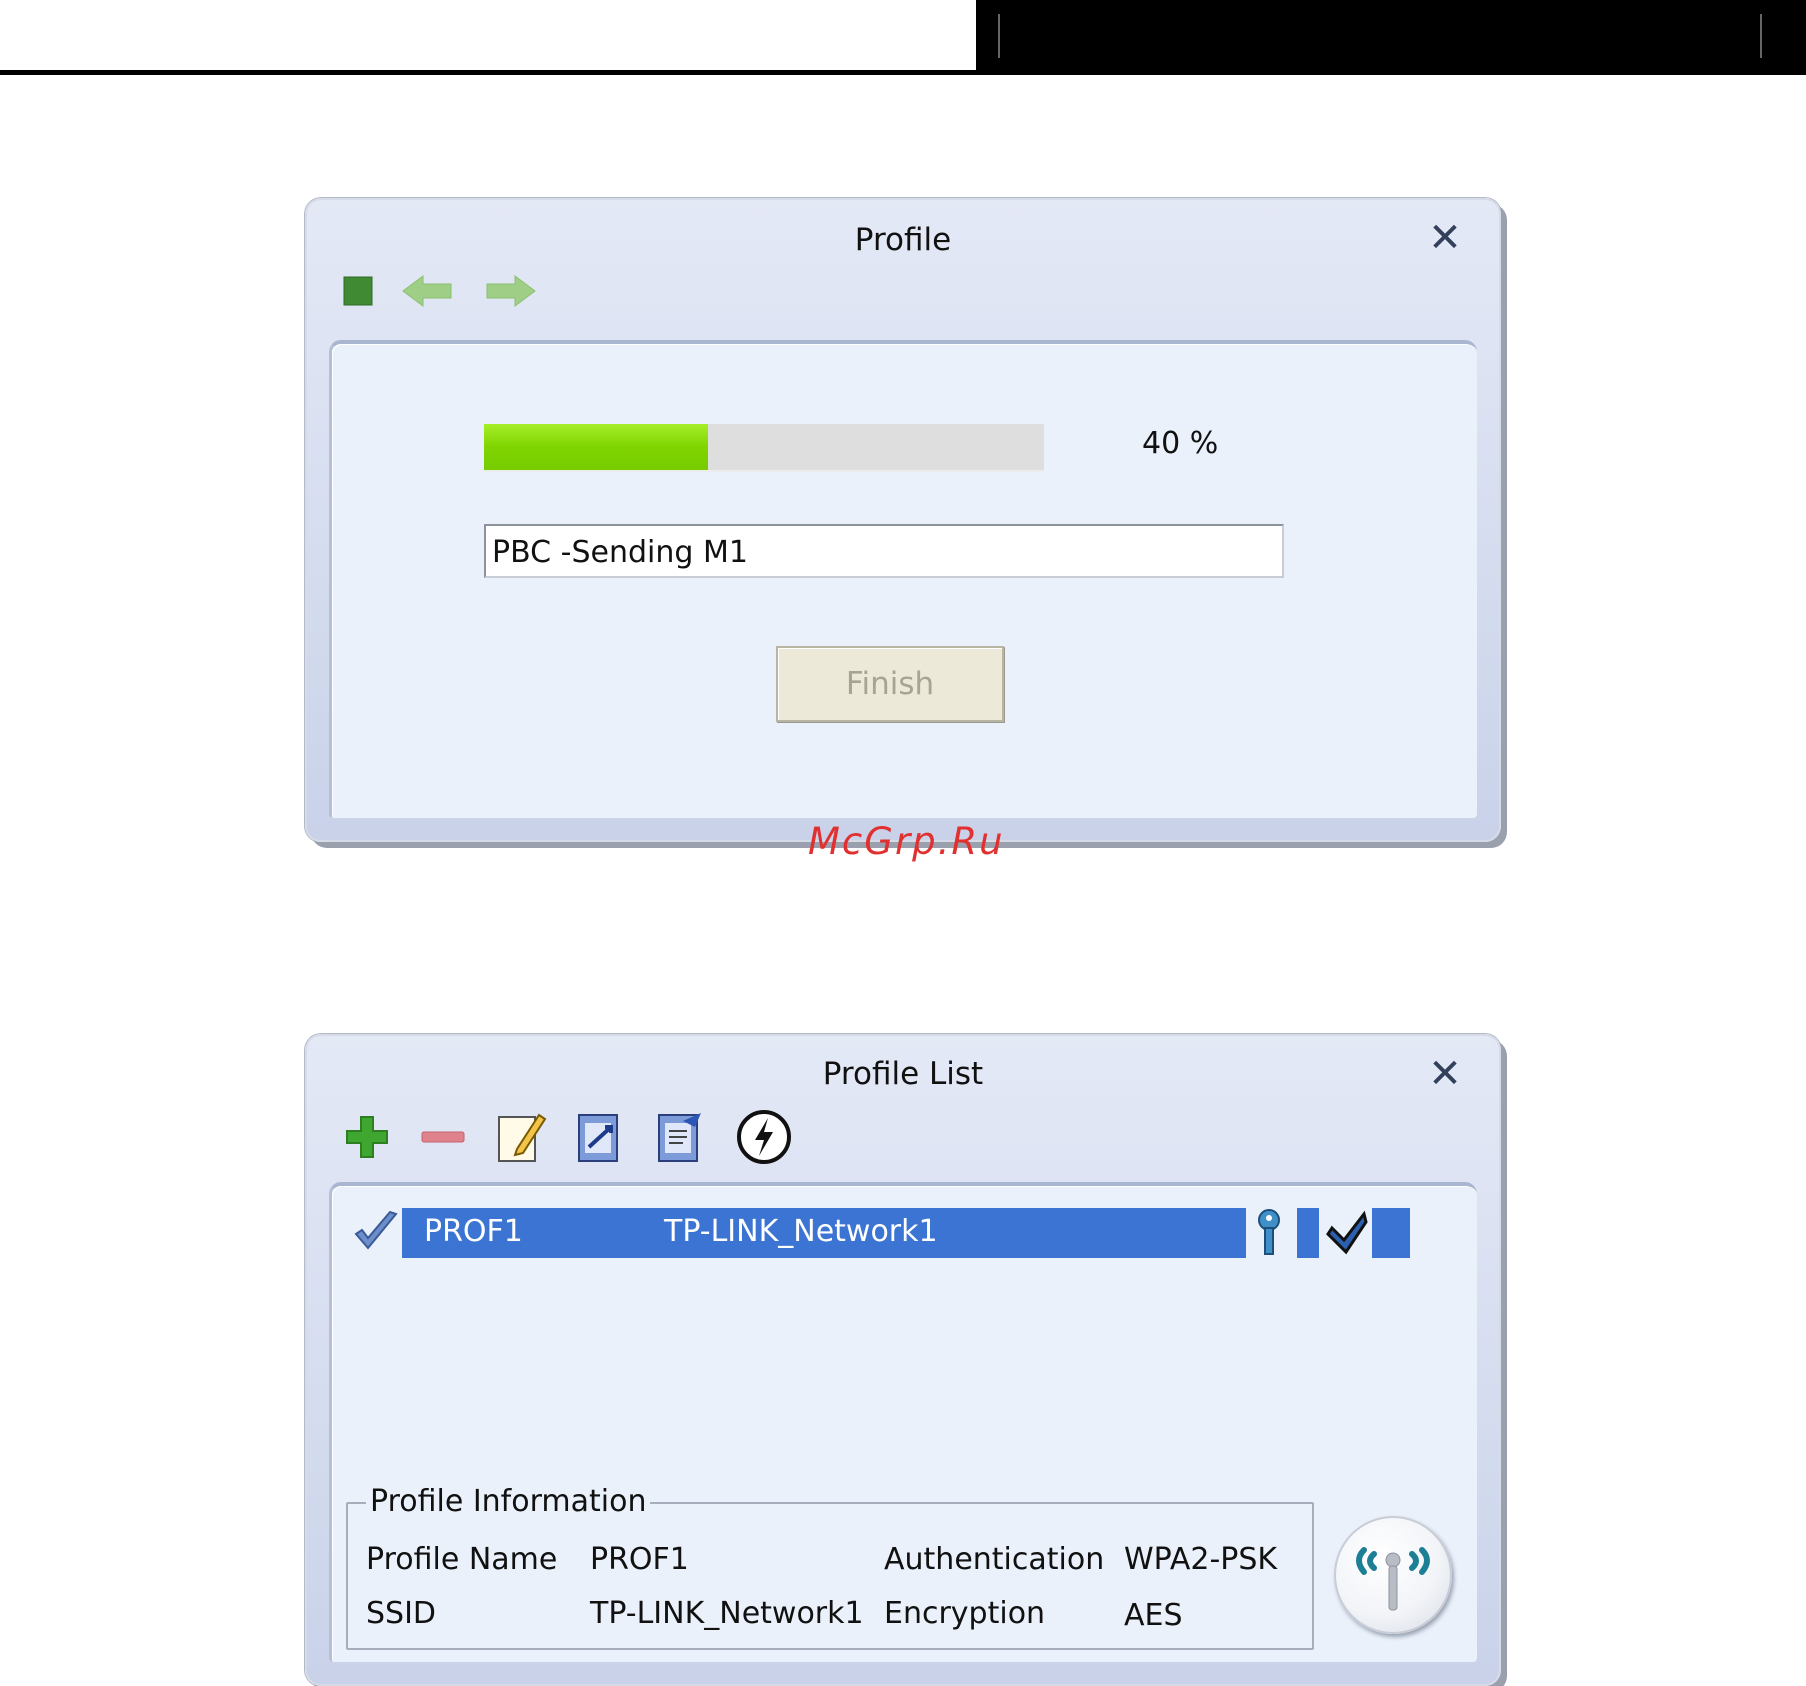  I want to click on profile-list-row: PROF1 TP-LINK_Network1, so click(902, 1233).